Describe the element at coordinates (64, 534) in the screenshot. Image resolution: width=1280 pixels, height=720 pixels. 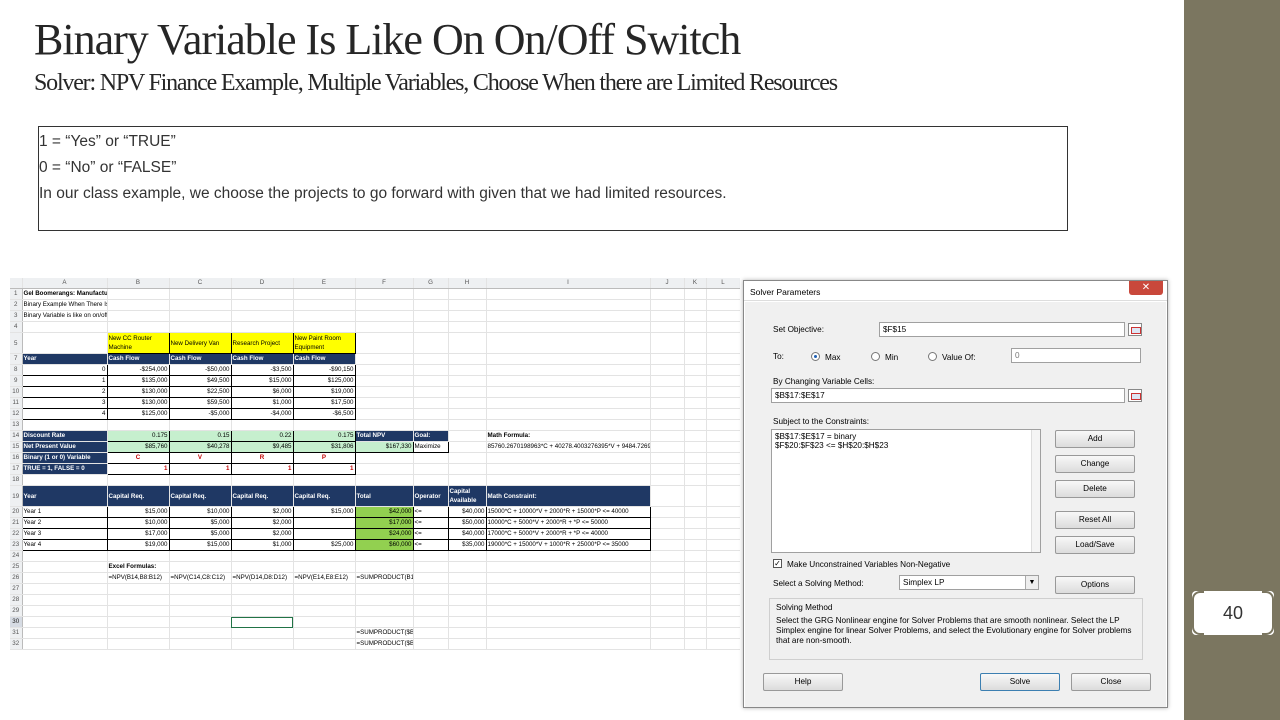
I see `cell: Year 3` at that location.